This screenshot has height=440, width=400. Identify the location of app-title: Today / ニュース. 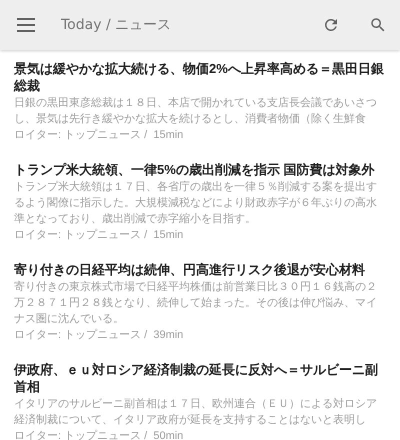
(116, 25).